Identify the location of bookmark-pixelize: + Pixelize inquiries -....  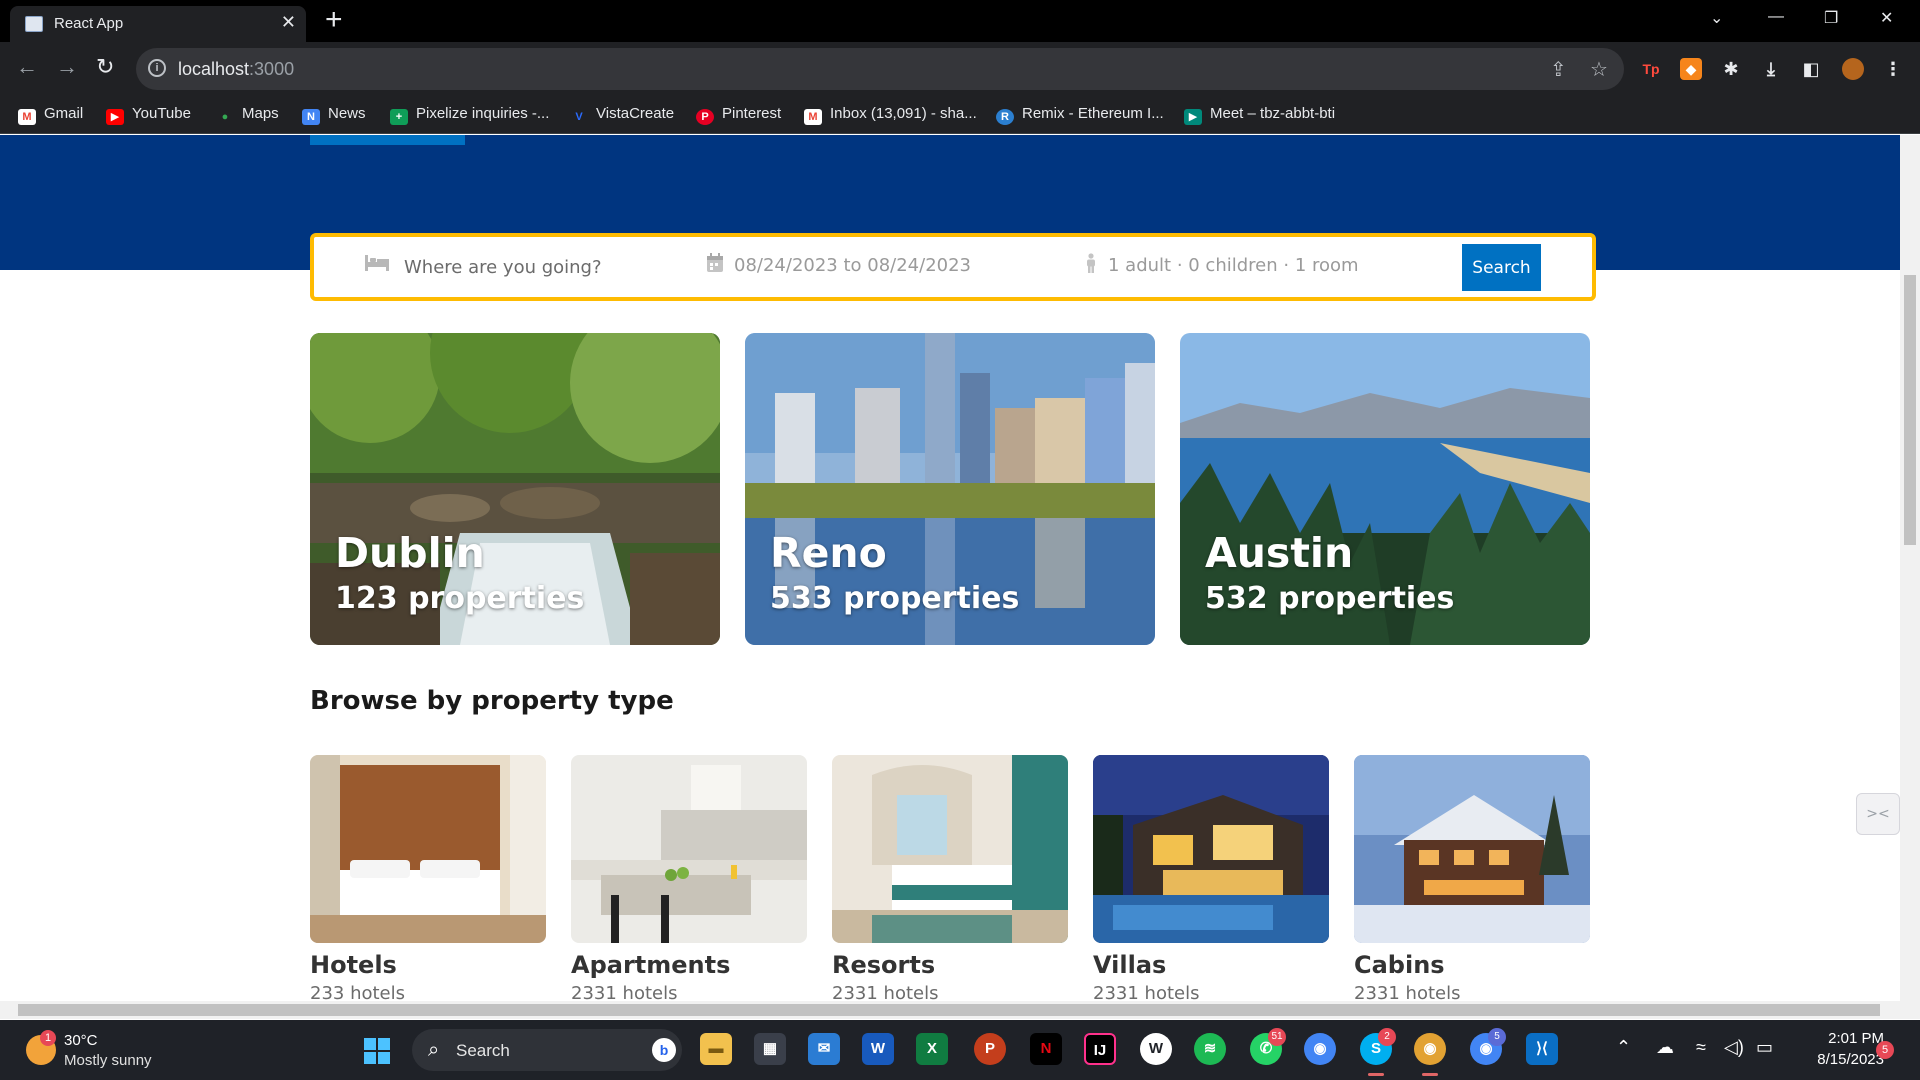
(469, 115).